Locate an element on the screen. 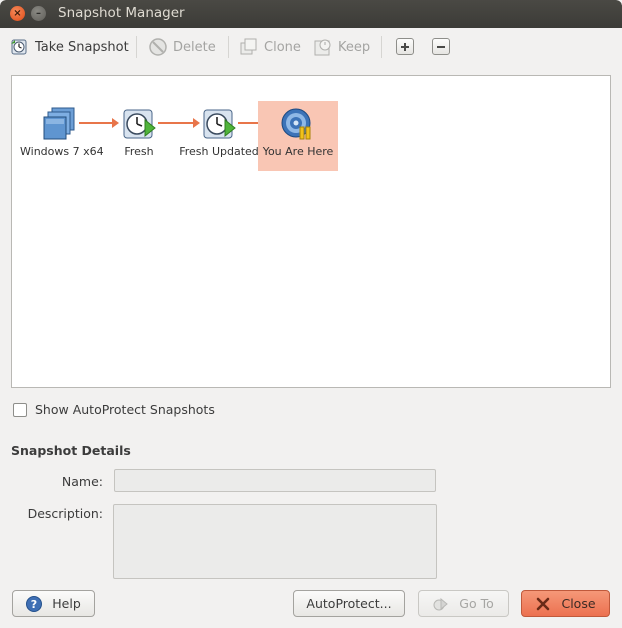 Image resolution: width=622 pixels, height=628 pixels. clone-label: Clone is located at coordinates (282, 47).